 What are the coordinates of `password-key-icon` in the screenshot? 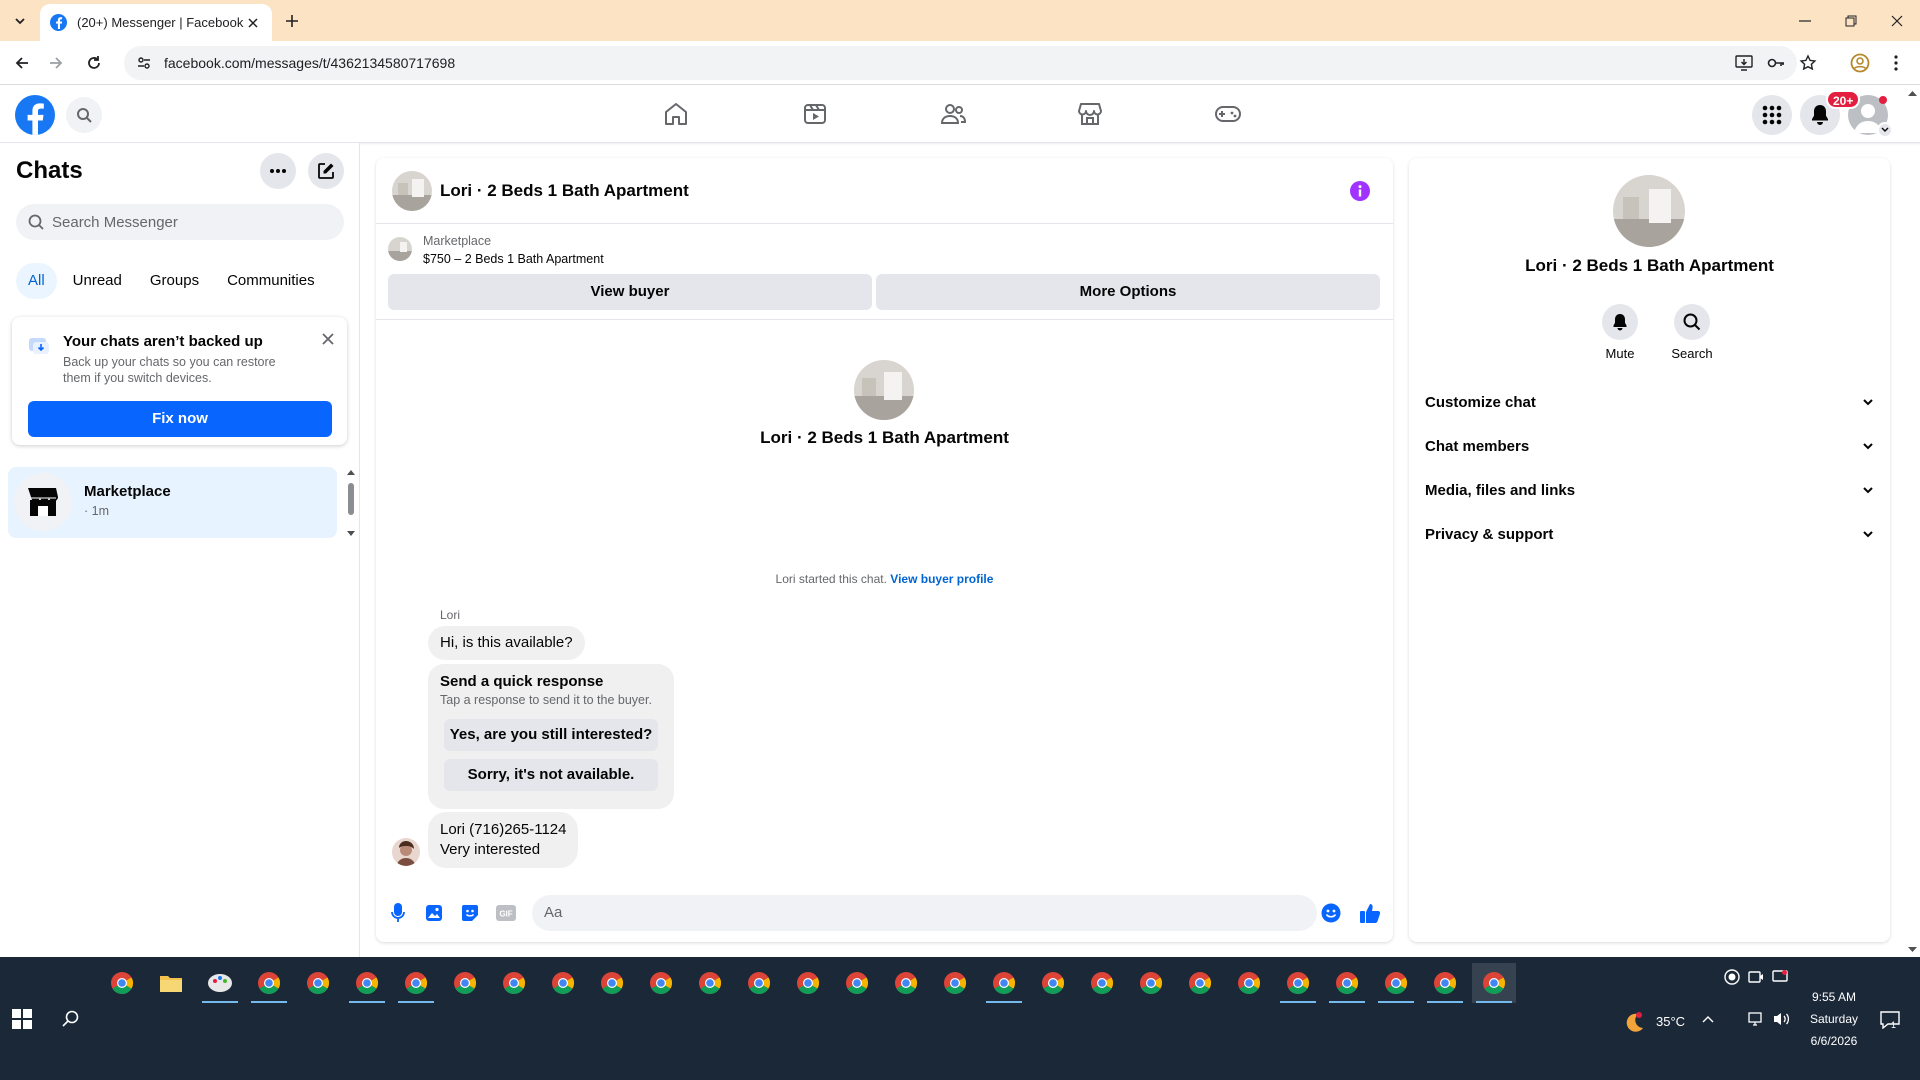 It's located at (1776, 63).